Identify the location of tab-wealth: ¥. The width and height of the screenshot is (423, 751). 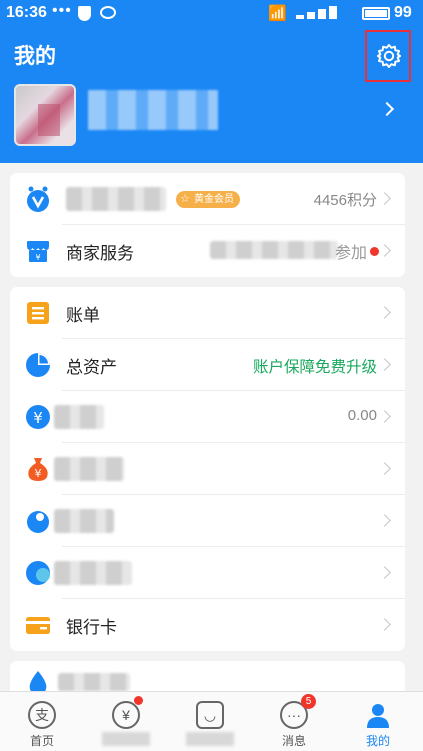
(126, 721).